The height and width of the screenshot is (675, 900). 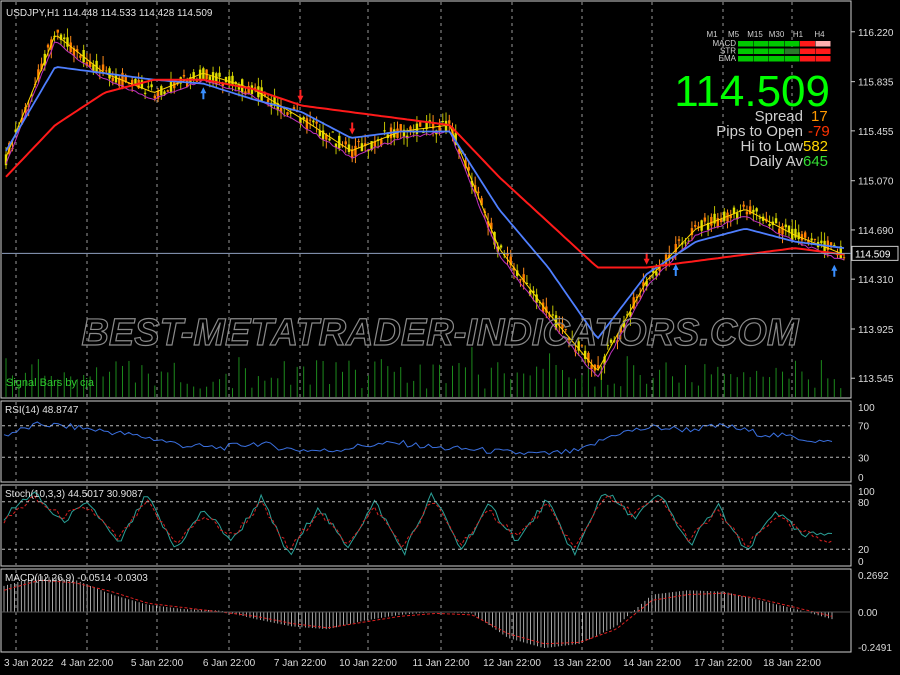 I want to click on panel-title: MACD(12,26,9) -0.0514 -0.0303, so click(x=76, y=578).